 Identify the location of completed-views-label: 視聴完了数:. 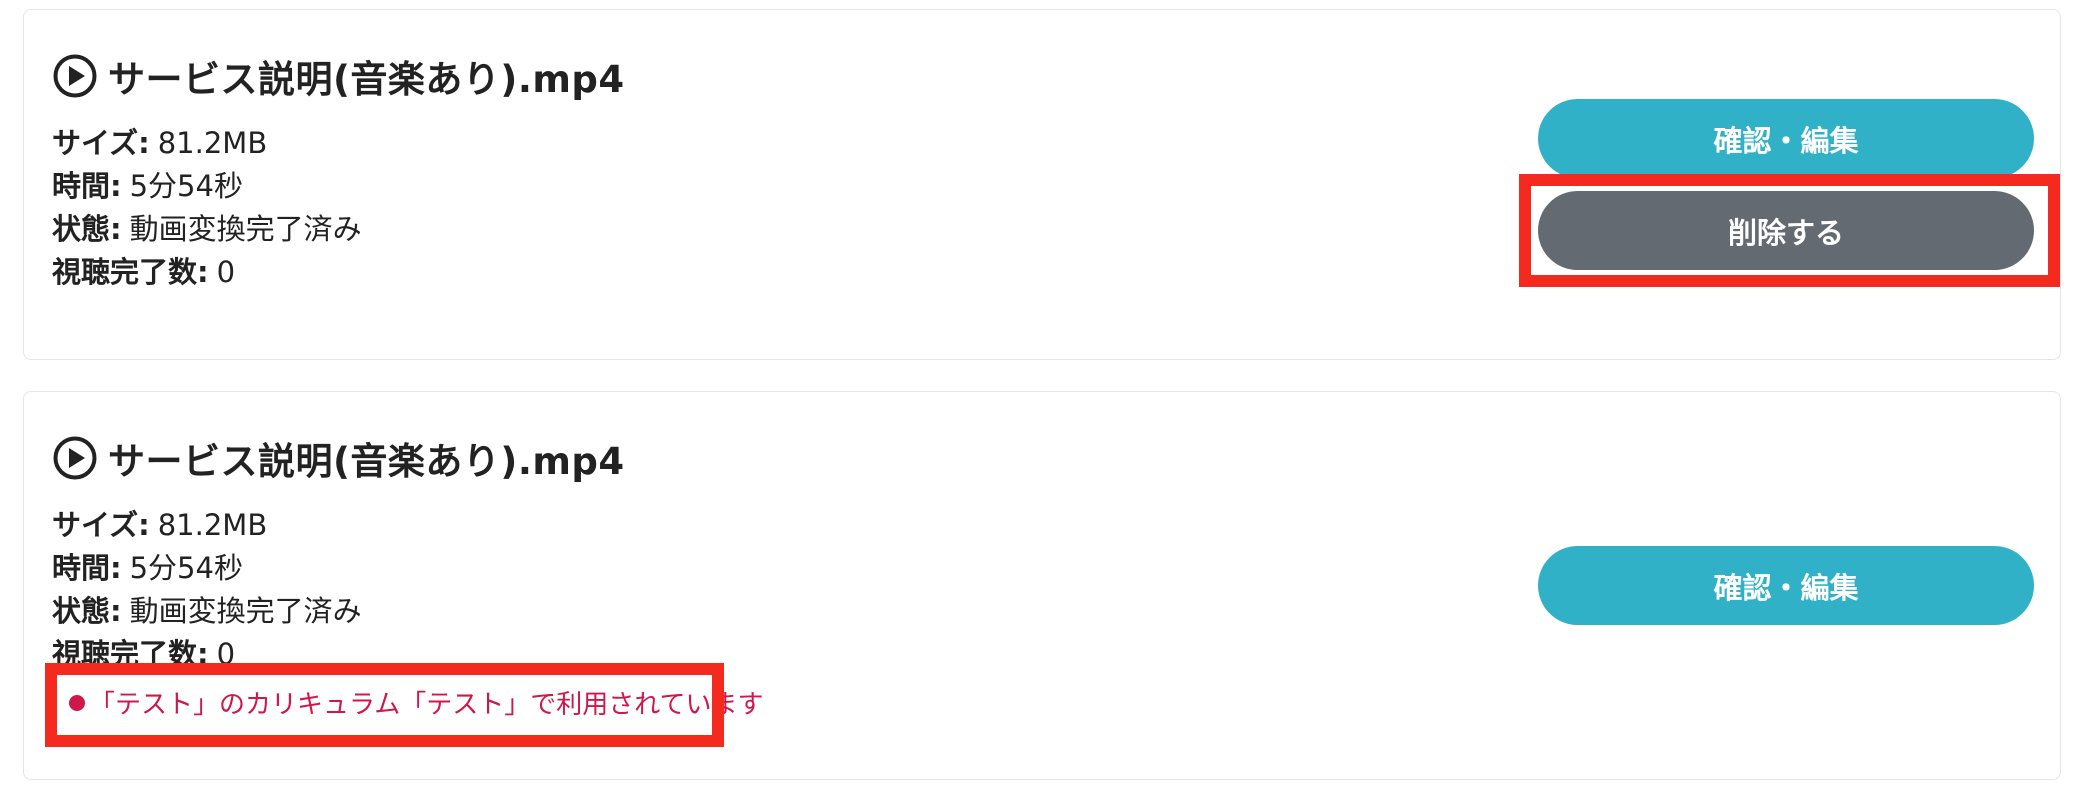
(130, 272).